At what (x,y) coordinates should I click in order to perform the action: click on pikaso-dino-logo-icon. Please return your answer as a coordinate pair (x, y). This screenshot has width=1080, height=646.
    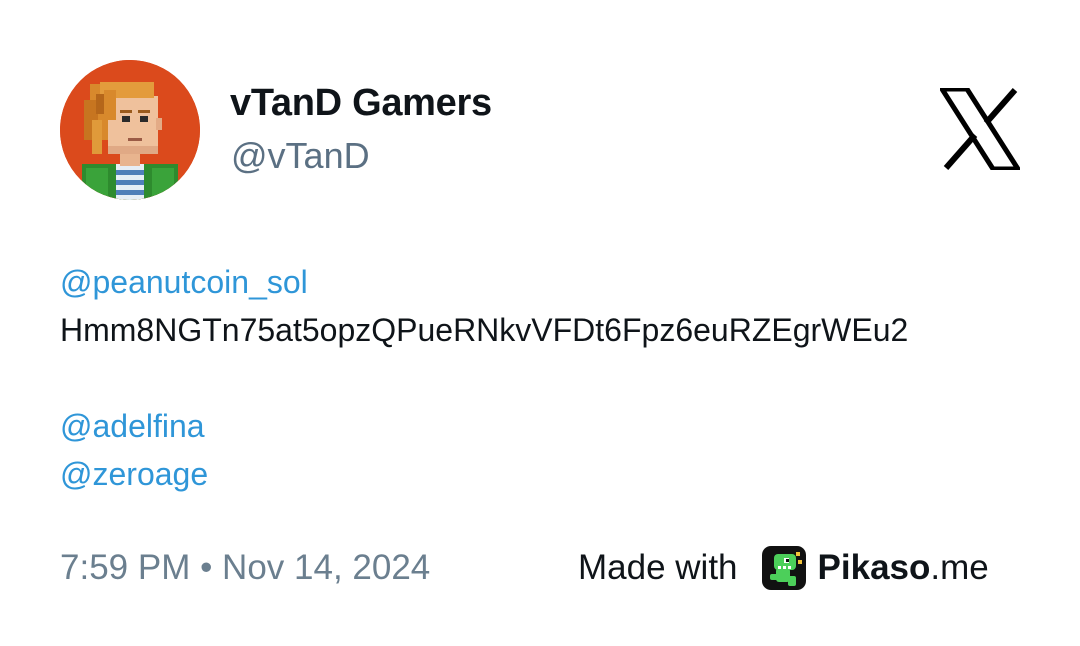
    Looking at the image, I should click on (783, 568).